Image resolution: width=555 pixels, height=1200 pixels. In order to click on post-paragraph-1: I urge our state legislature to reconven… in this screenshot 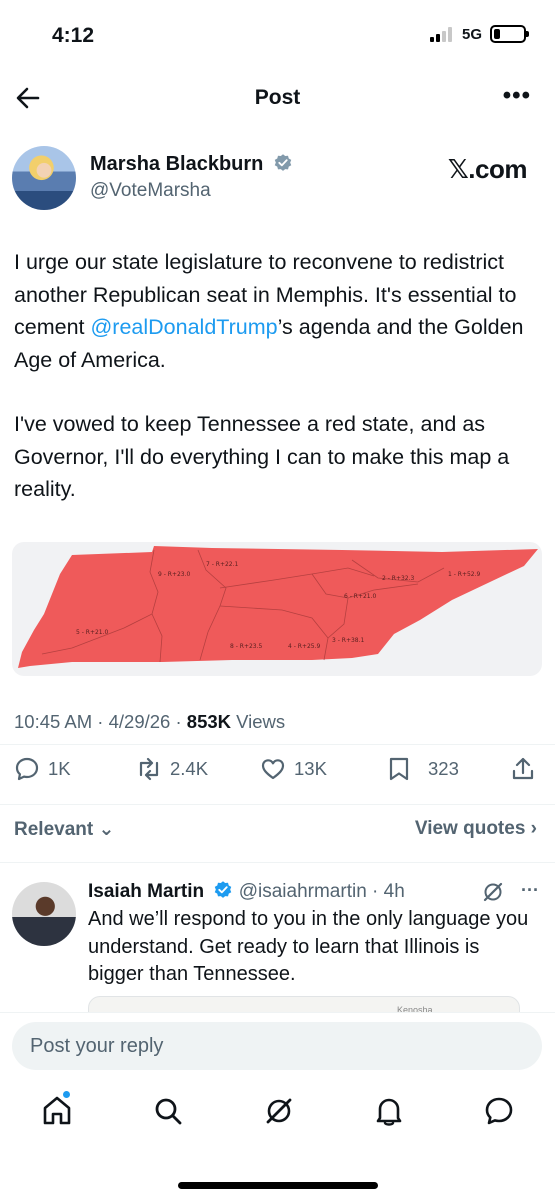, I will do `click(279, 311)`.